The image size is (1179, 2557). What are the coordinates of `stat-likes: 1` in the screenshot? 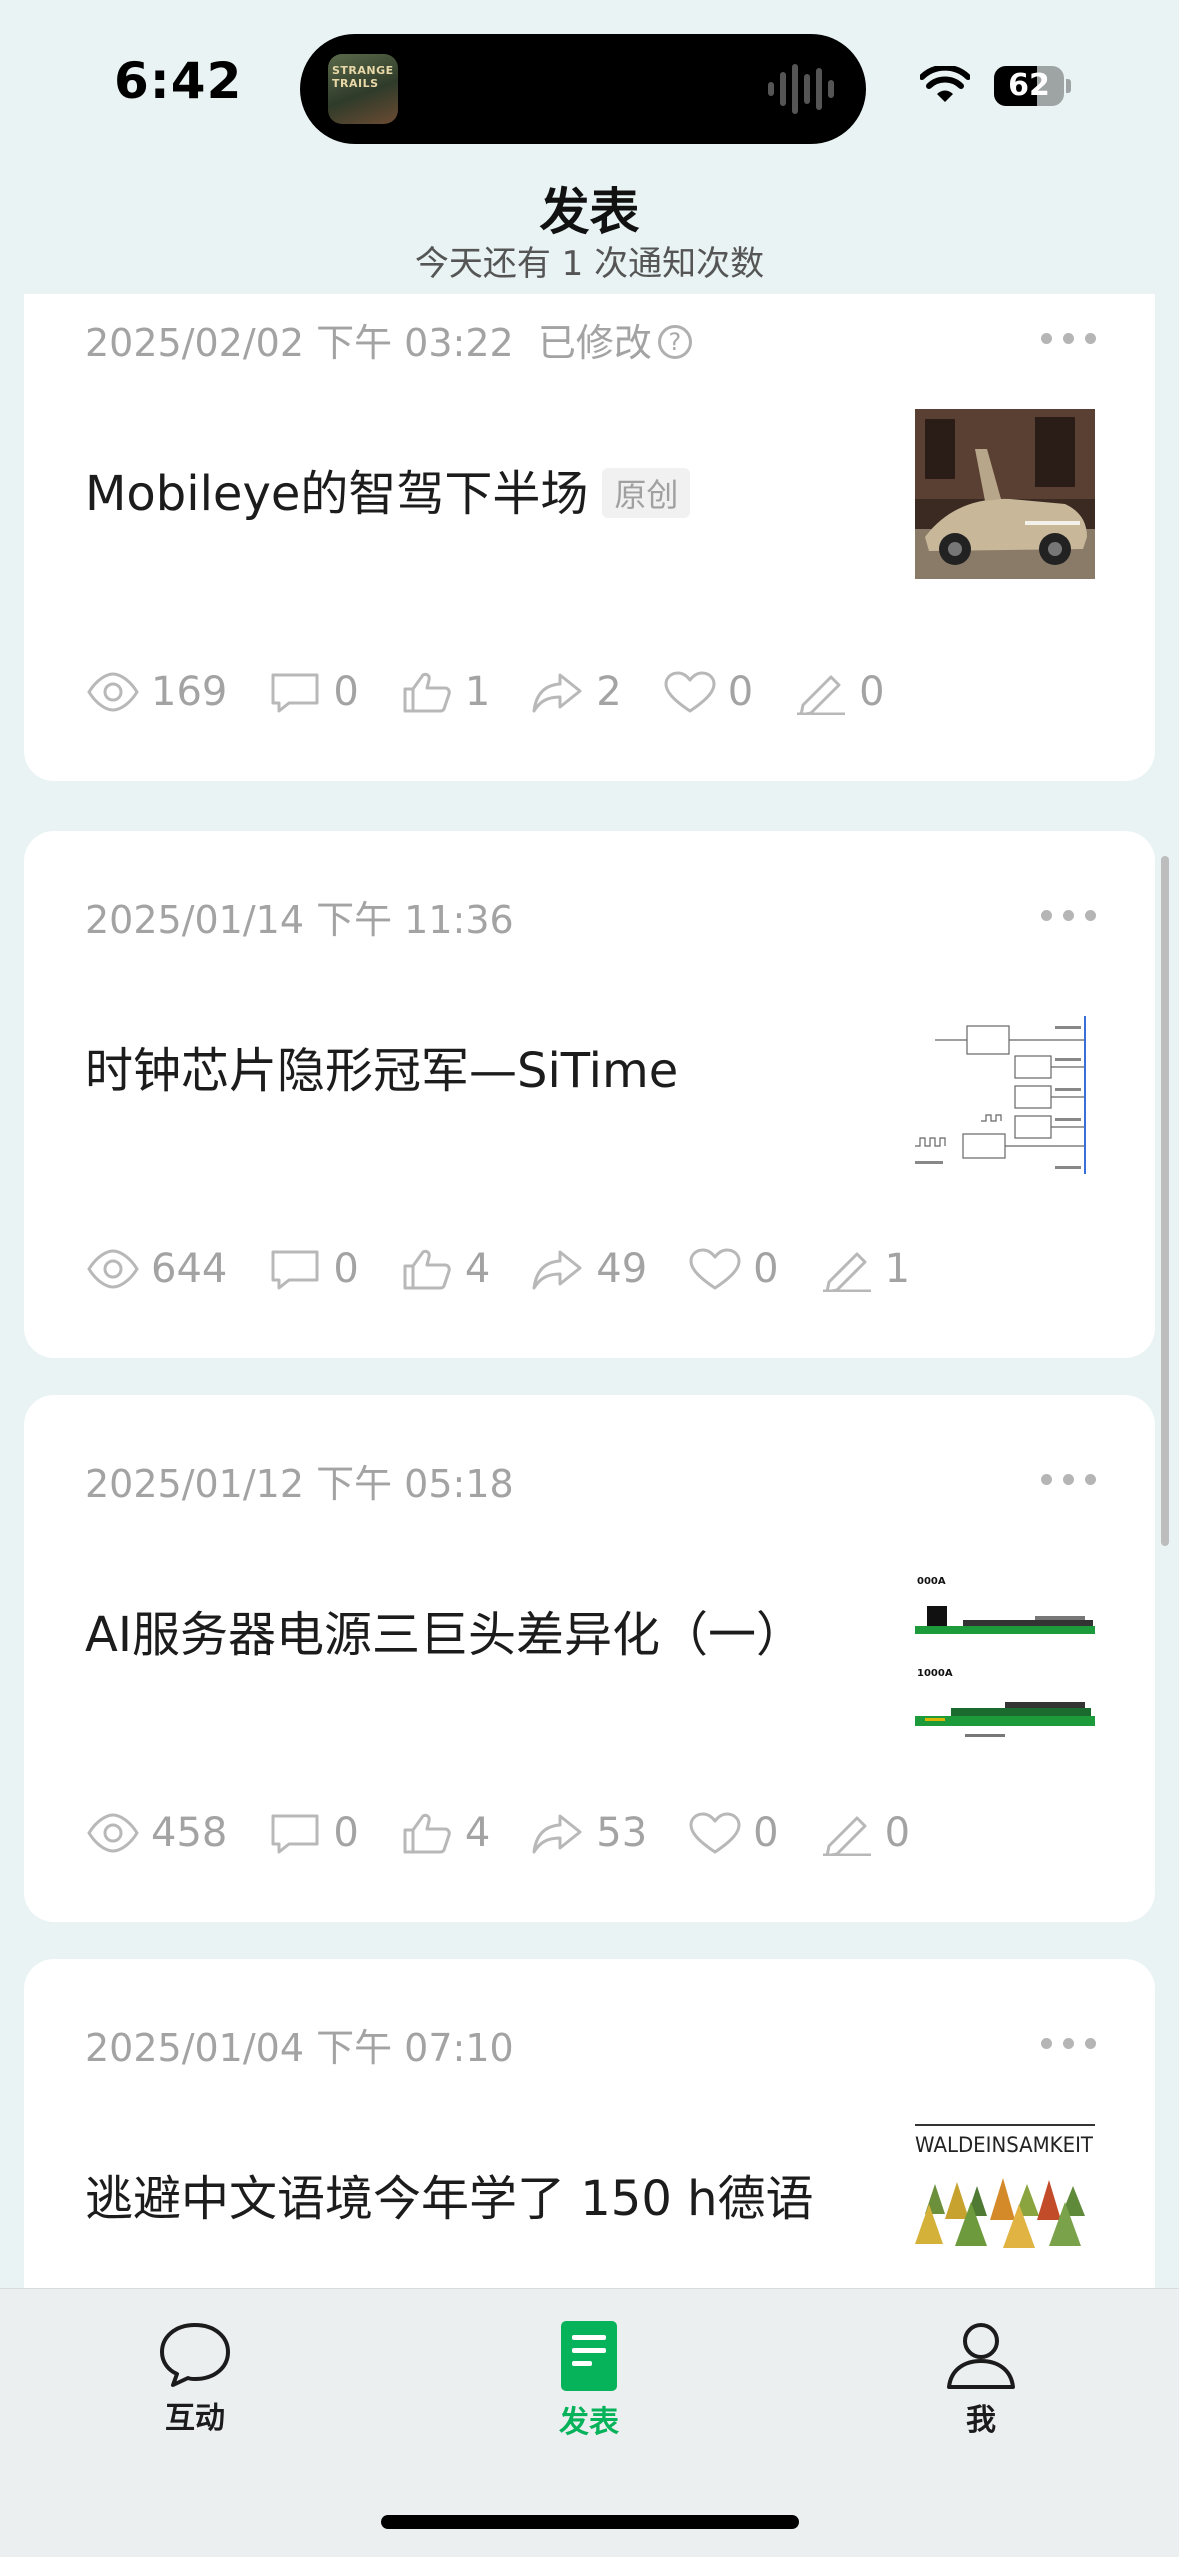 It's located at (444, 692).